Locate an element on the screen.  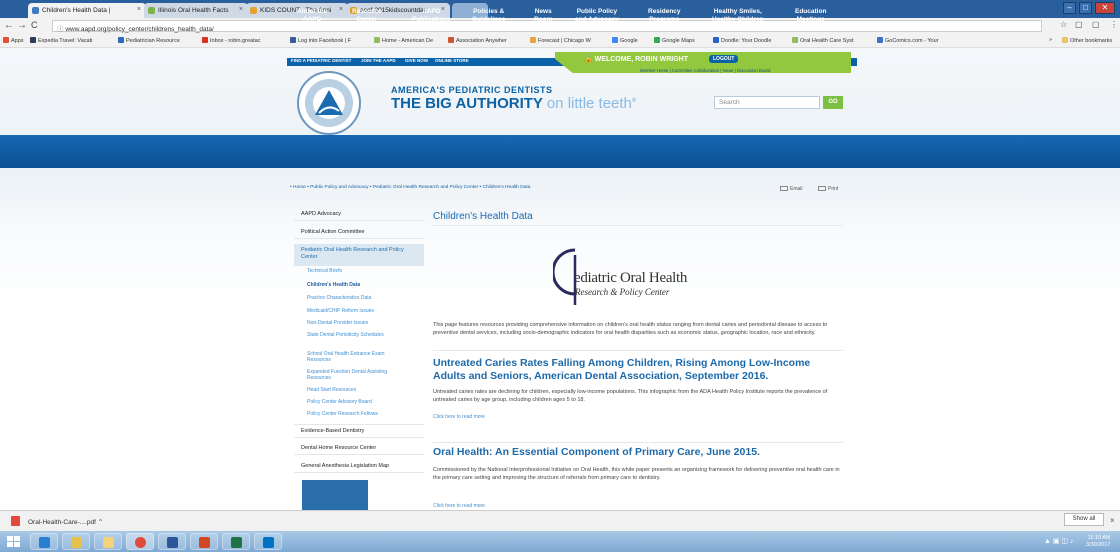
sidebar-item-pac: Political Action Committee is located at coordinates (359, 232).